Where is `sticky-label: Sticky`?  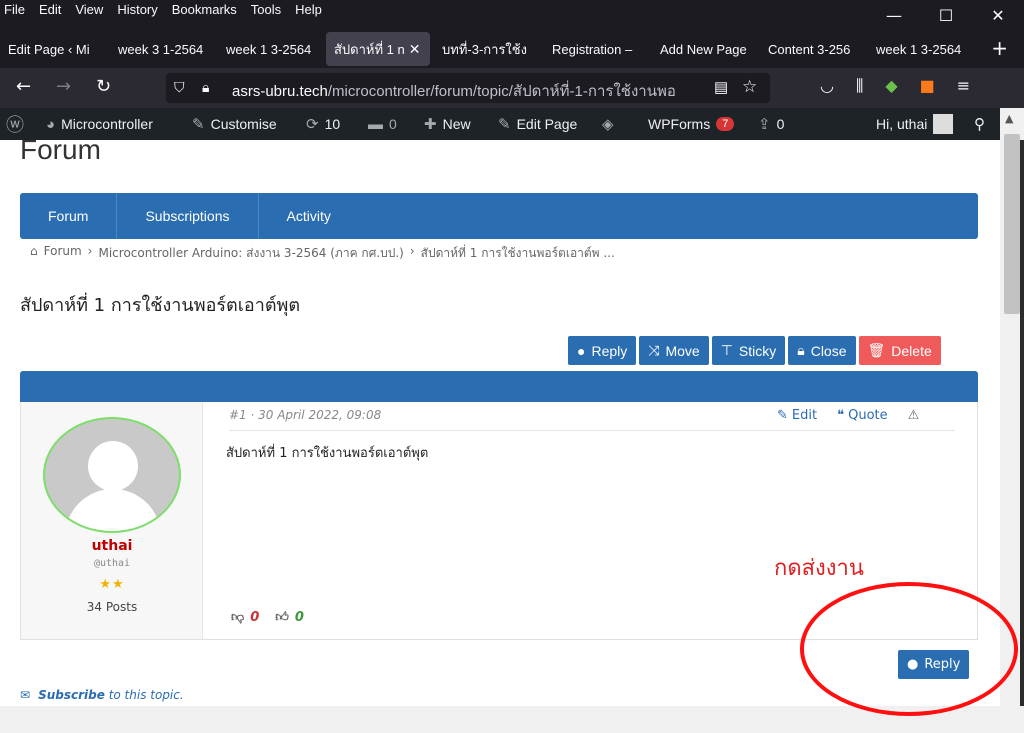 sticky-label: Sticky is located at coordinates (757, 350).